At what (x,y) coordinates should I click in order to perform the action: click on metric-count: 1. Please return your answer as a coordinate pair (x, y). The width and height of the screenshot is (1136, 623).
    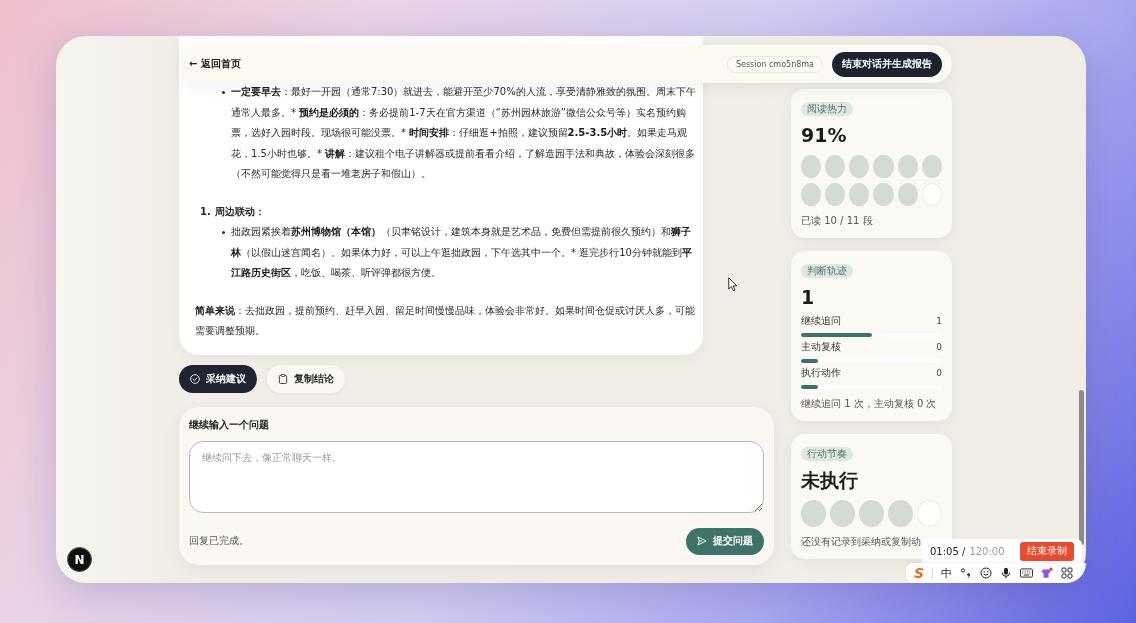
    Looking at the image, I should click on (939, 321).